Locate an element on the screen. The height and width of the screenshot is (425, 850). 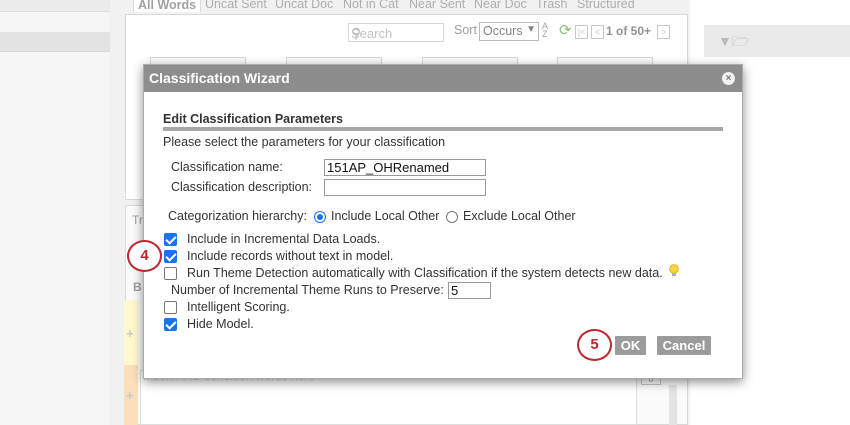
exclude-local-other-label: Exclude Local Other is located at coordinates (519, 216).